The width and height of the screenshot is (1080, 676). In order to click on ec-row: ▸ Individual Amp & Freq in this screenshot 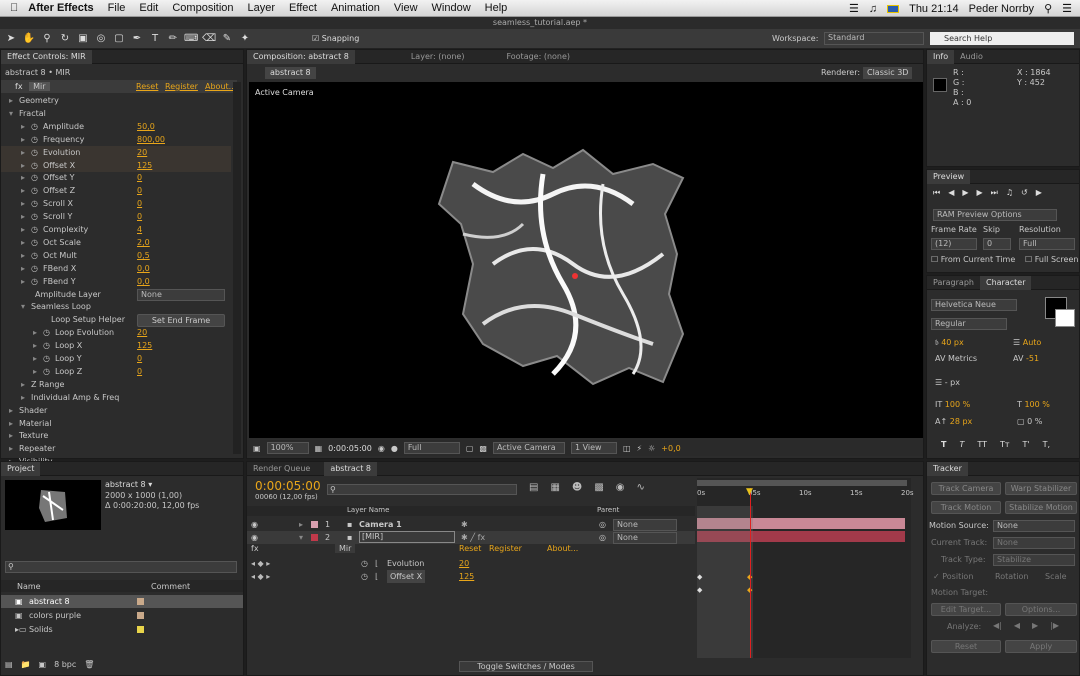, I will do `click(116, 397)`.